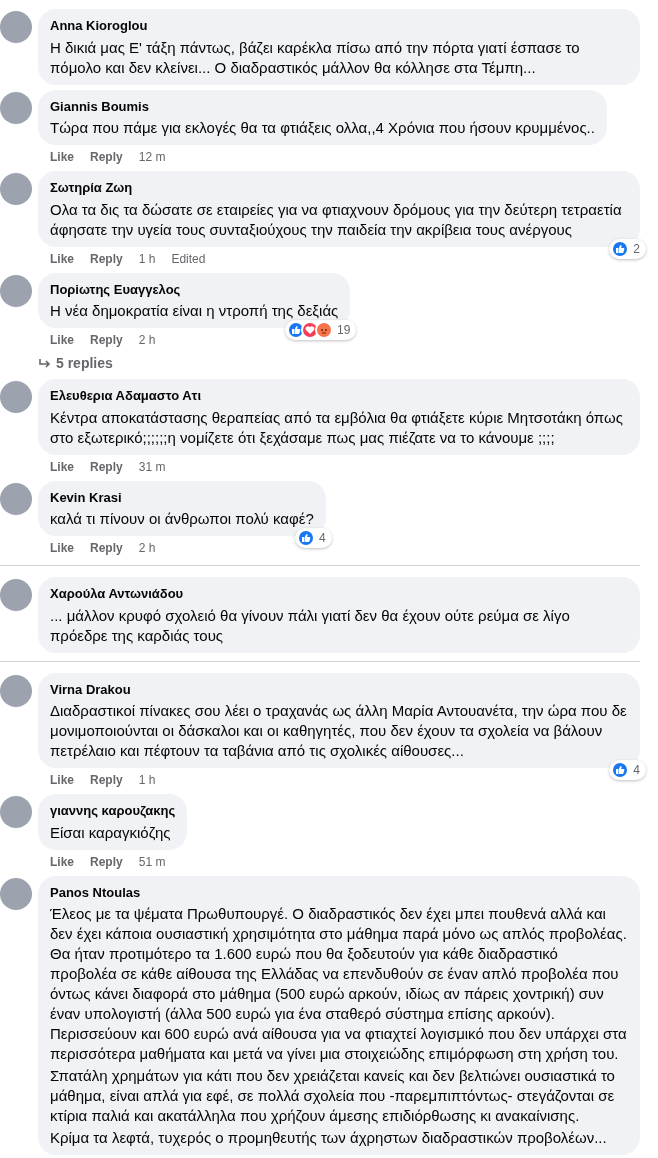 Image resolution: width=658 pixels, height=1158 pixels. What do you see at coordinates (75, 363) in the screenshot?
I see `view-replies-link: 5 replies` at bounding box center [75, 363].